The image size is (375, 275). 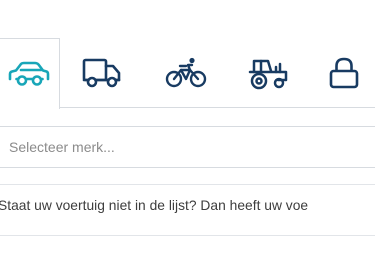 I want to click on tab-tractor, so click(x=269, y=73).